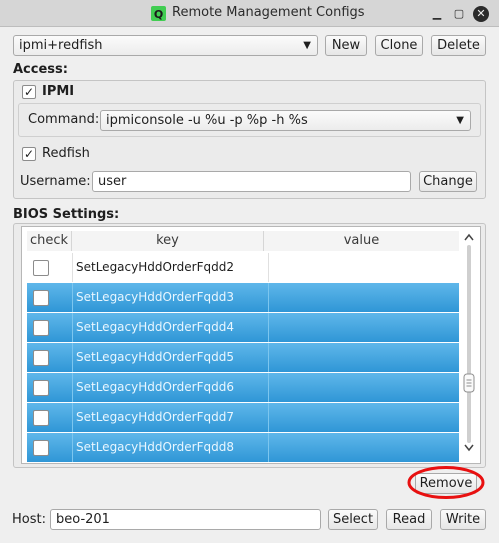  What do you see at coordinates (469, 344) in the screenshot?
I see `table-scrollbar` at bounding box center [469, 344].